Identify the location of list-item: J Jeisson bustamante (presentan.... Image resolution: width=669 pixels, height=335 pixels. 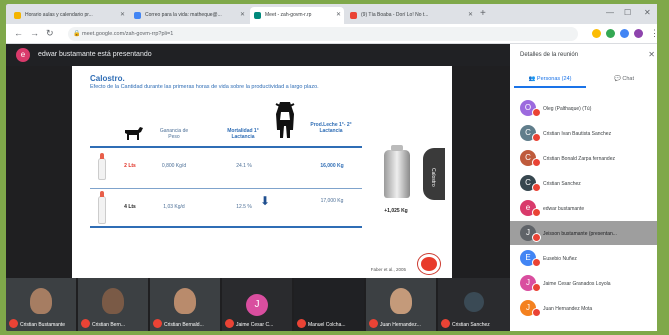
(586, 233).